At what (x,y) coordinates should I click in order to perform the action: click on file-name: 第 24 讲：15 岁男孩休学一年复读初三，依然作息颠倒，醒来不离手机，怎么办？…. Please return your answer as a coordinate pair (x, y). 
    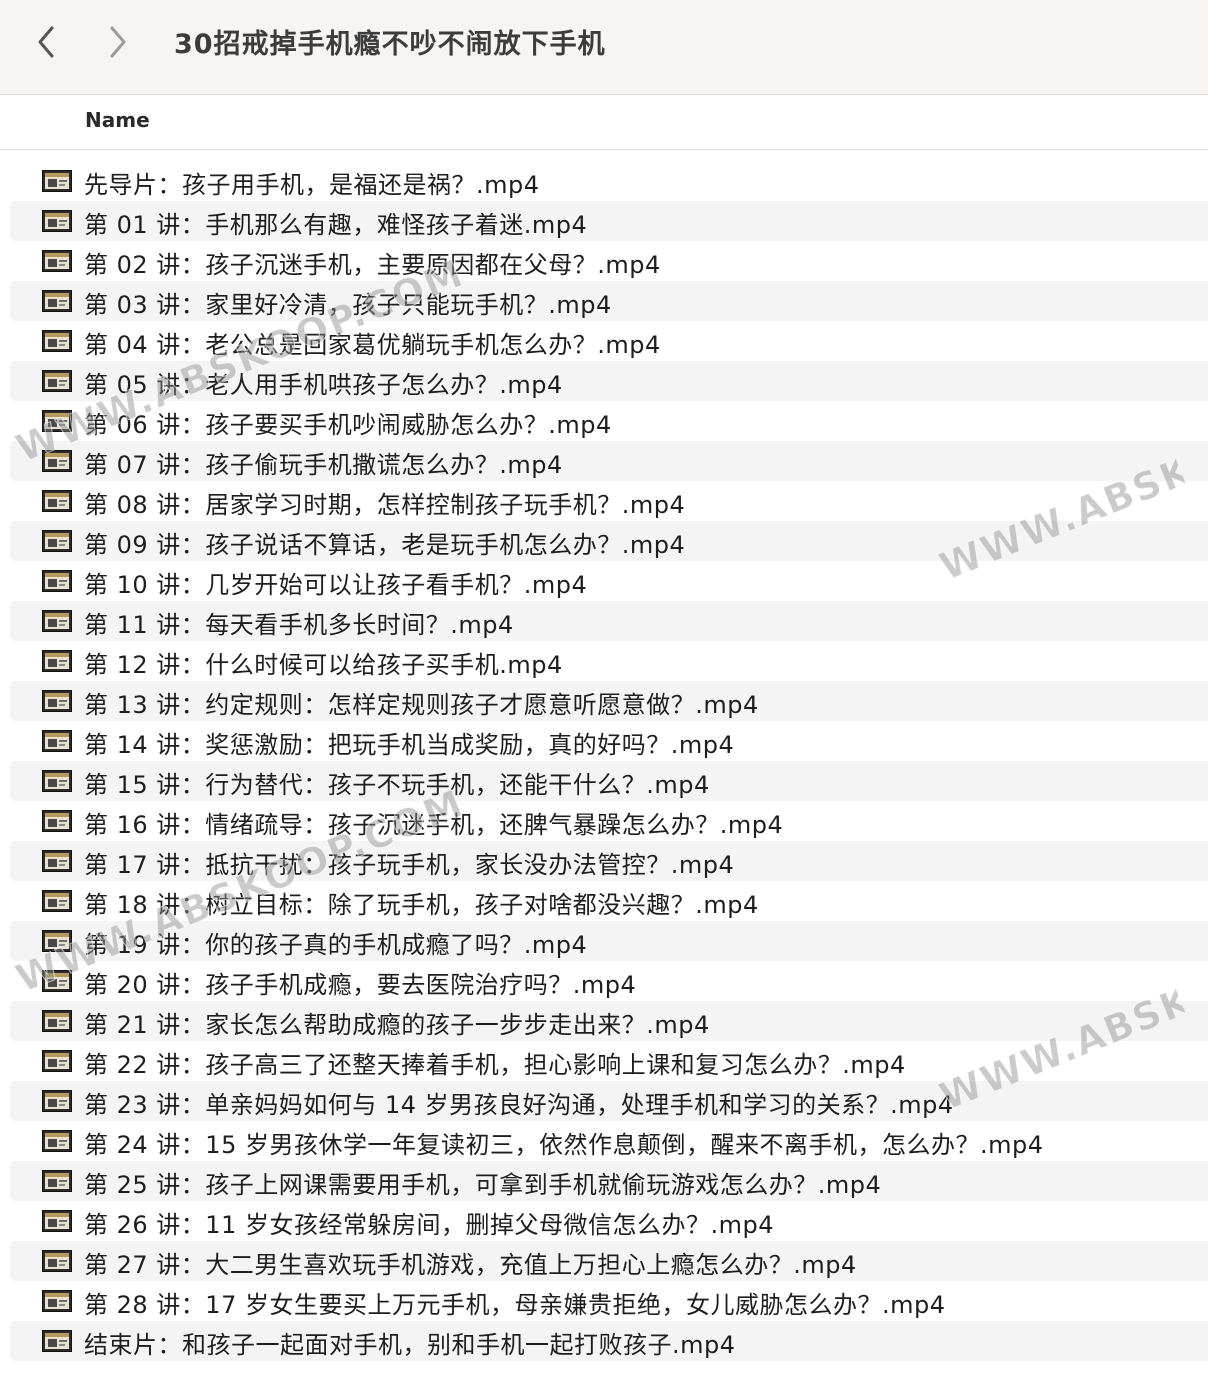
    Looking at the image, I should click on (564, 1145).